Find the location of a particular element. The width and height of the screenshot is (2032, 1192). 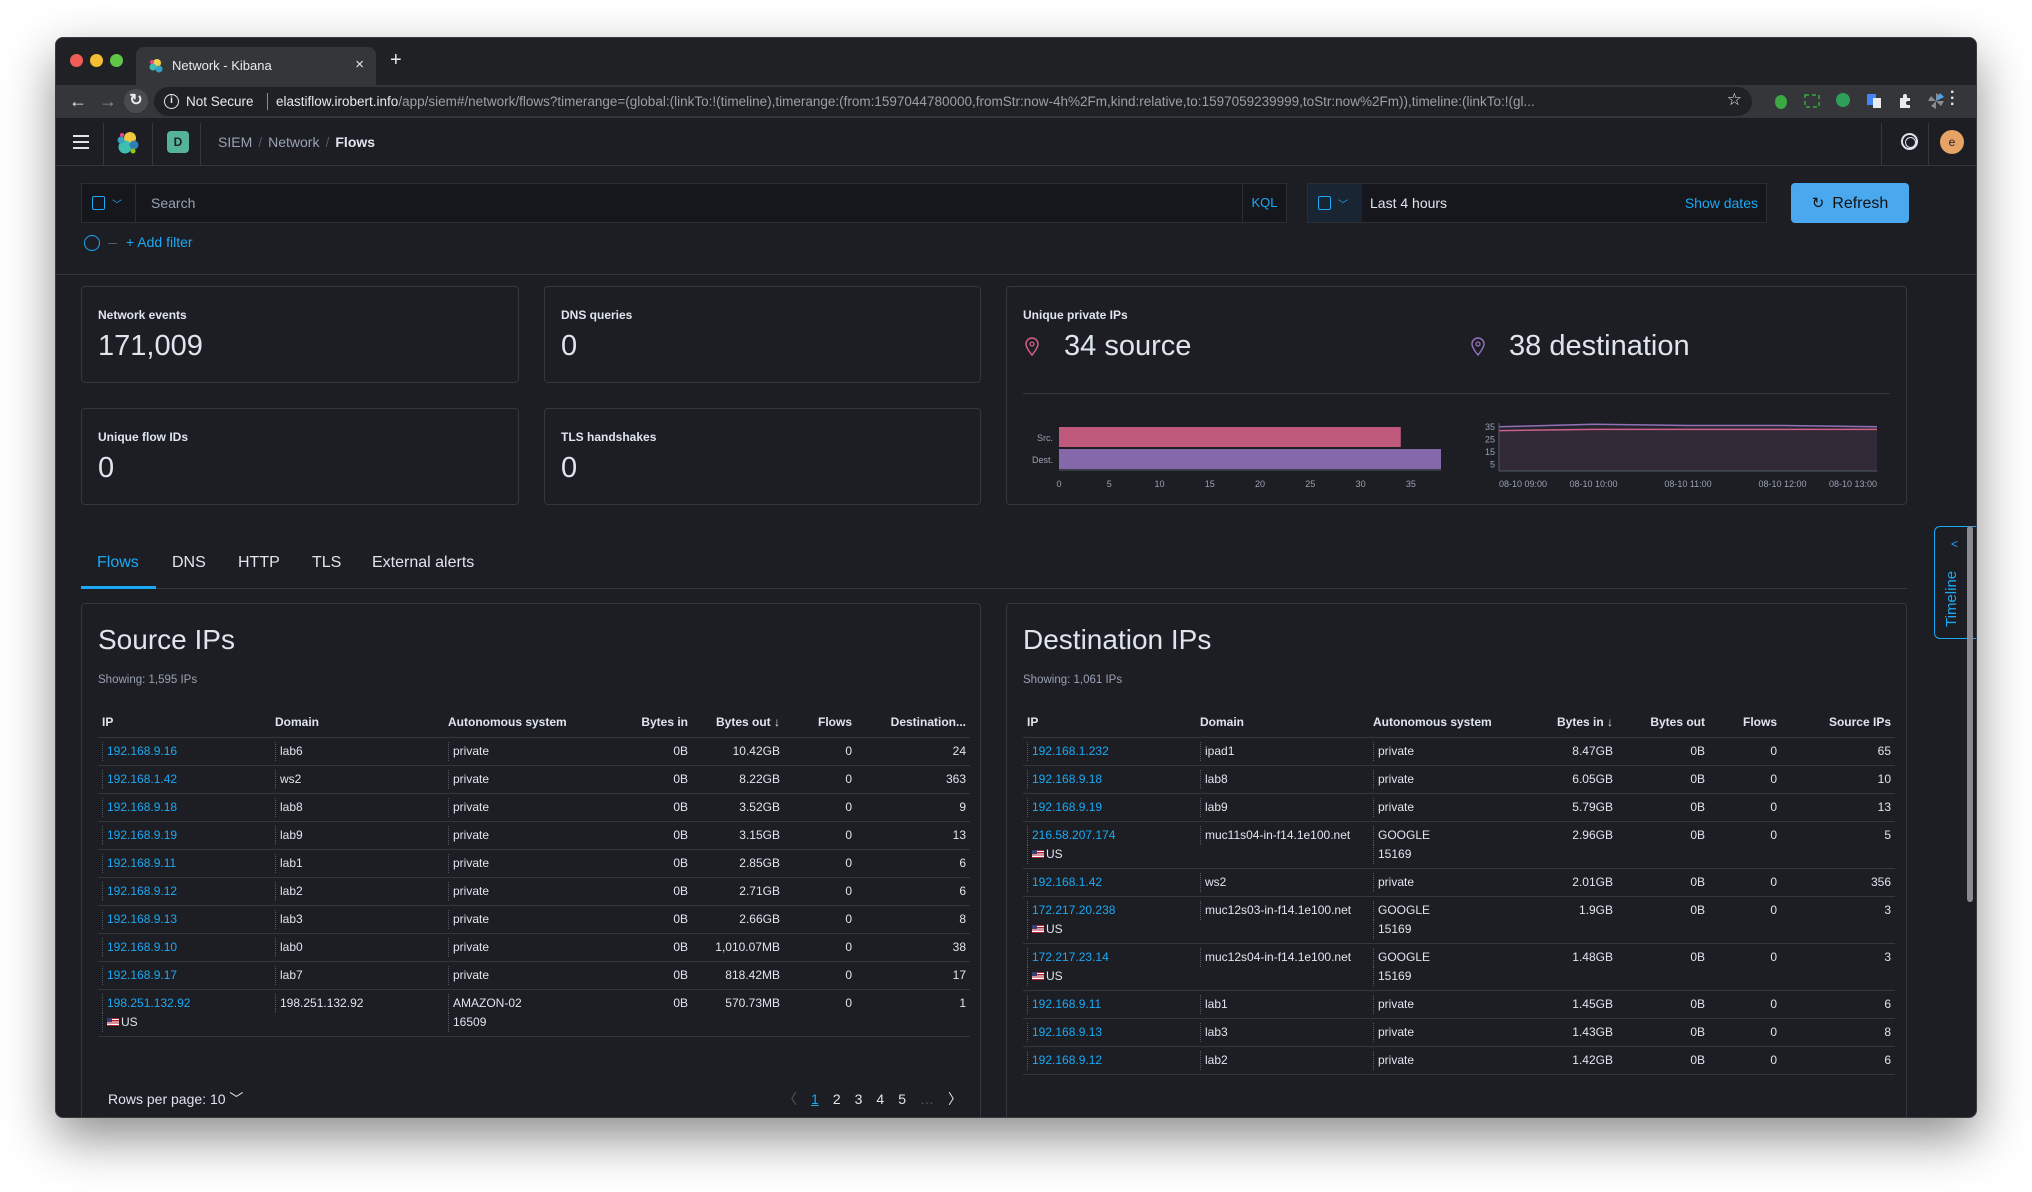

x-tick-label: 0 is located at coordinates (1058, 484).